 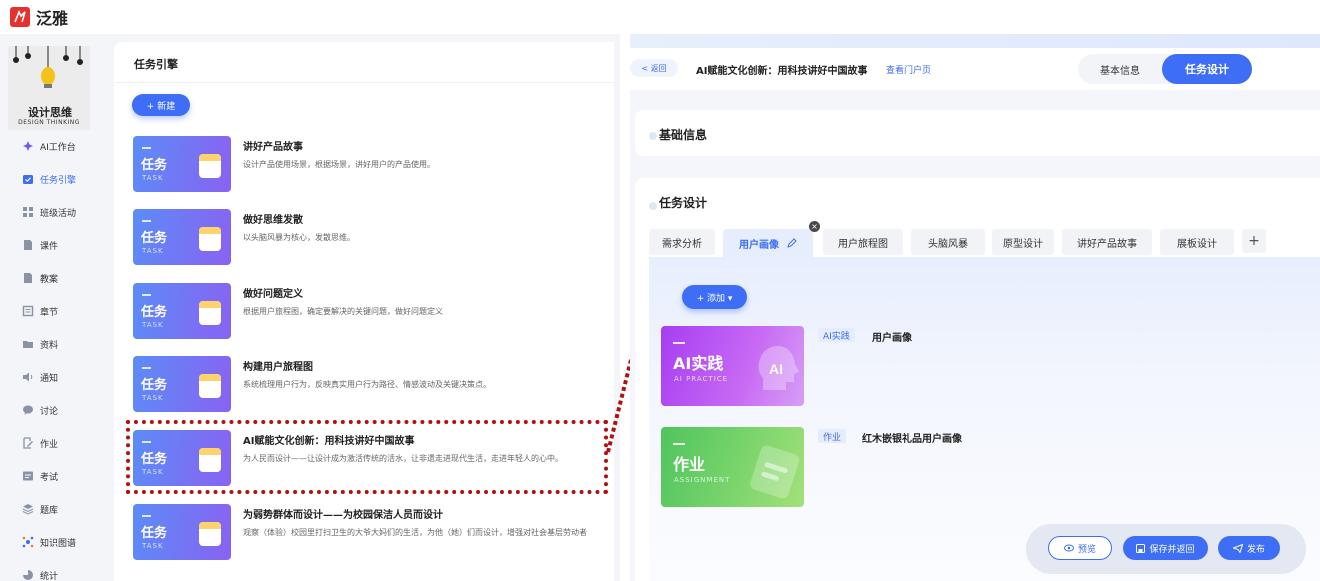 I want to click on phase-tabs: 需求分析 用户画像 用户旅程图 头脑风暴 原型设计 讲好产品故事 展板设计, so click(x=984, y=243).